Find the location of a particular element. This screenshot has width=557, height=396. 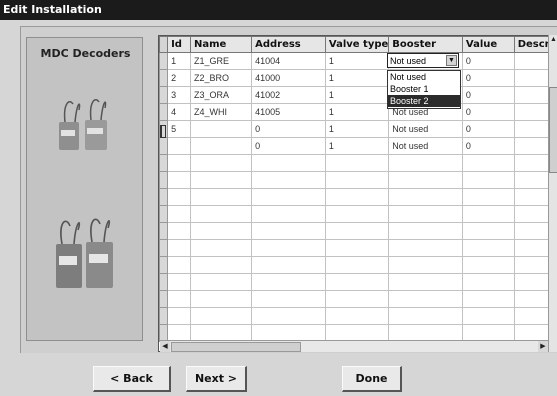

cell-booster: Not used is located at coordinates (425, 146).